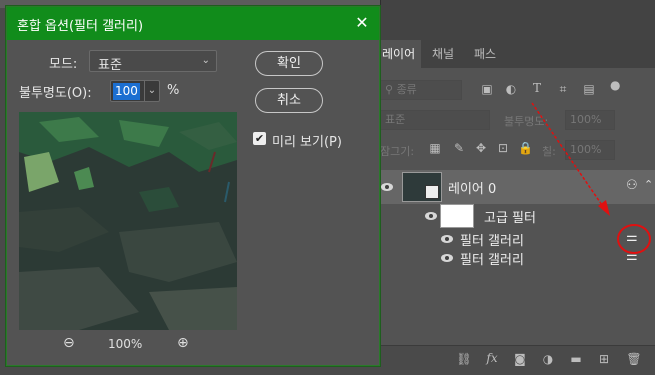 This screenshot has width=655, height=375. Describe the element at coordinates (153, 61) in the screenshot. I see `mode-select: 표준 ⌄` at that location.